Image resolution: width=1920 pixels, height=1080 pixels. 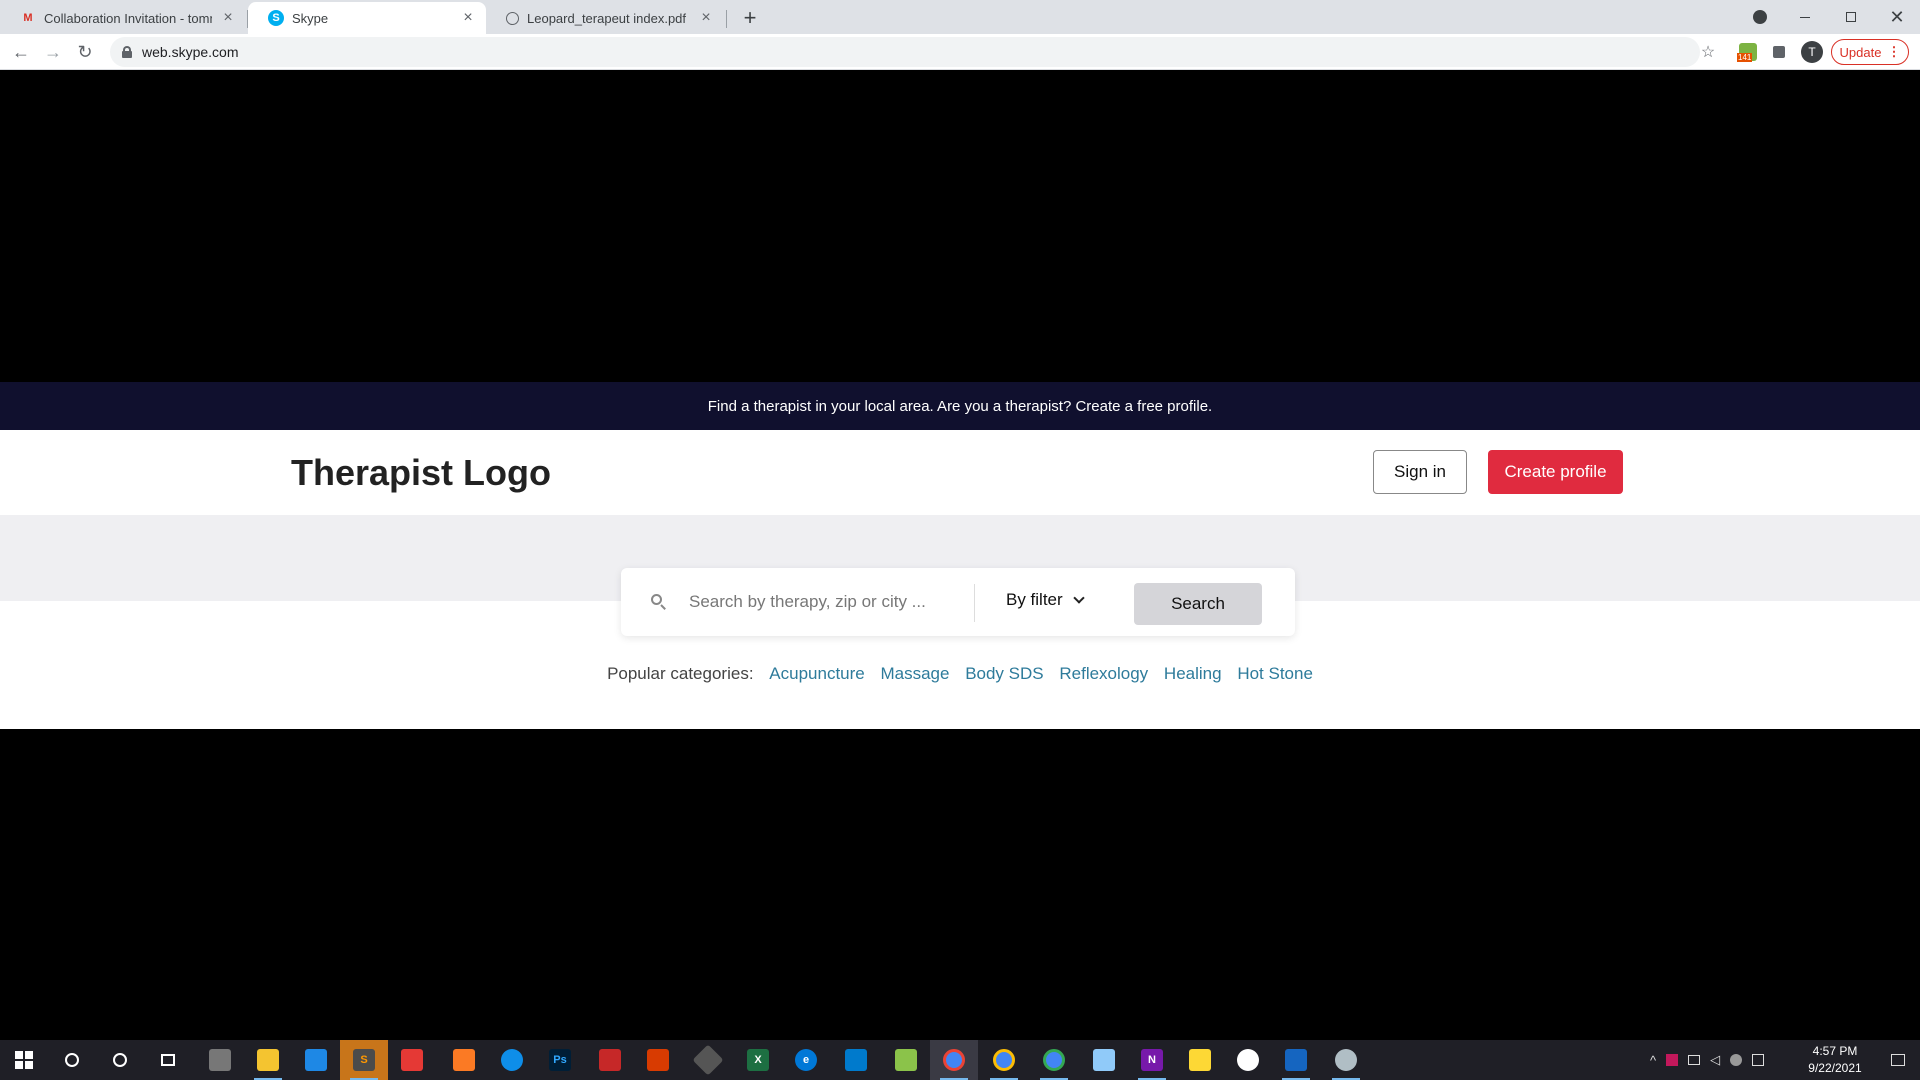 I want to click on filter-label: By filter, so click(x=1034, y=599).